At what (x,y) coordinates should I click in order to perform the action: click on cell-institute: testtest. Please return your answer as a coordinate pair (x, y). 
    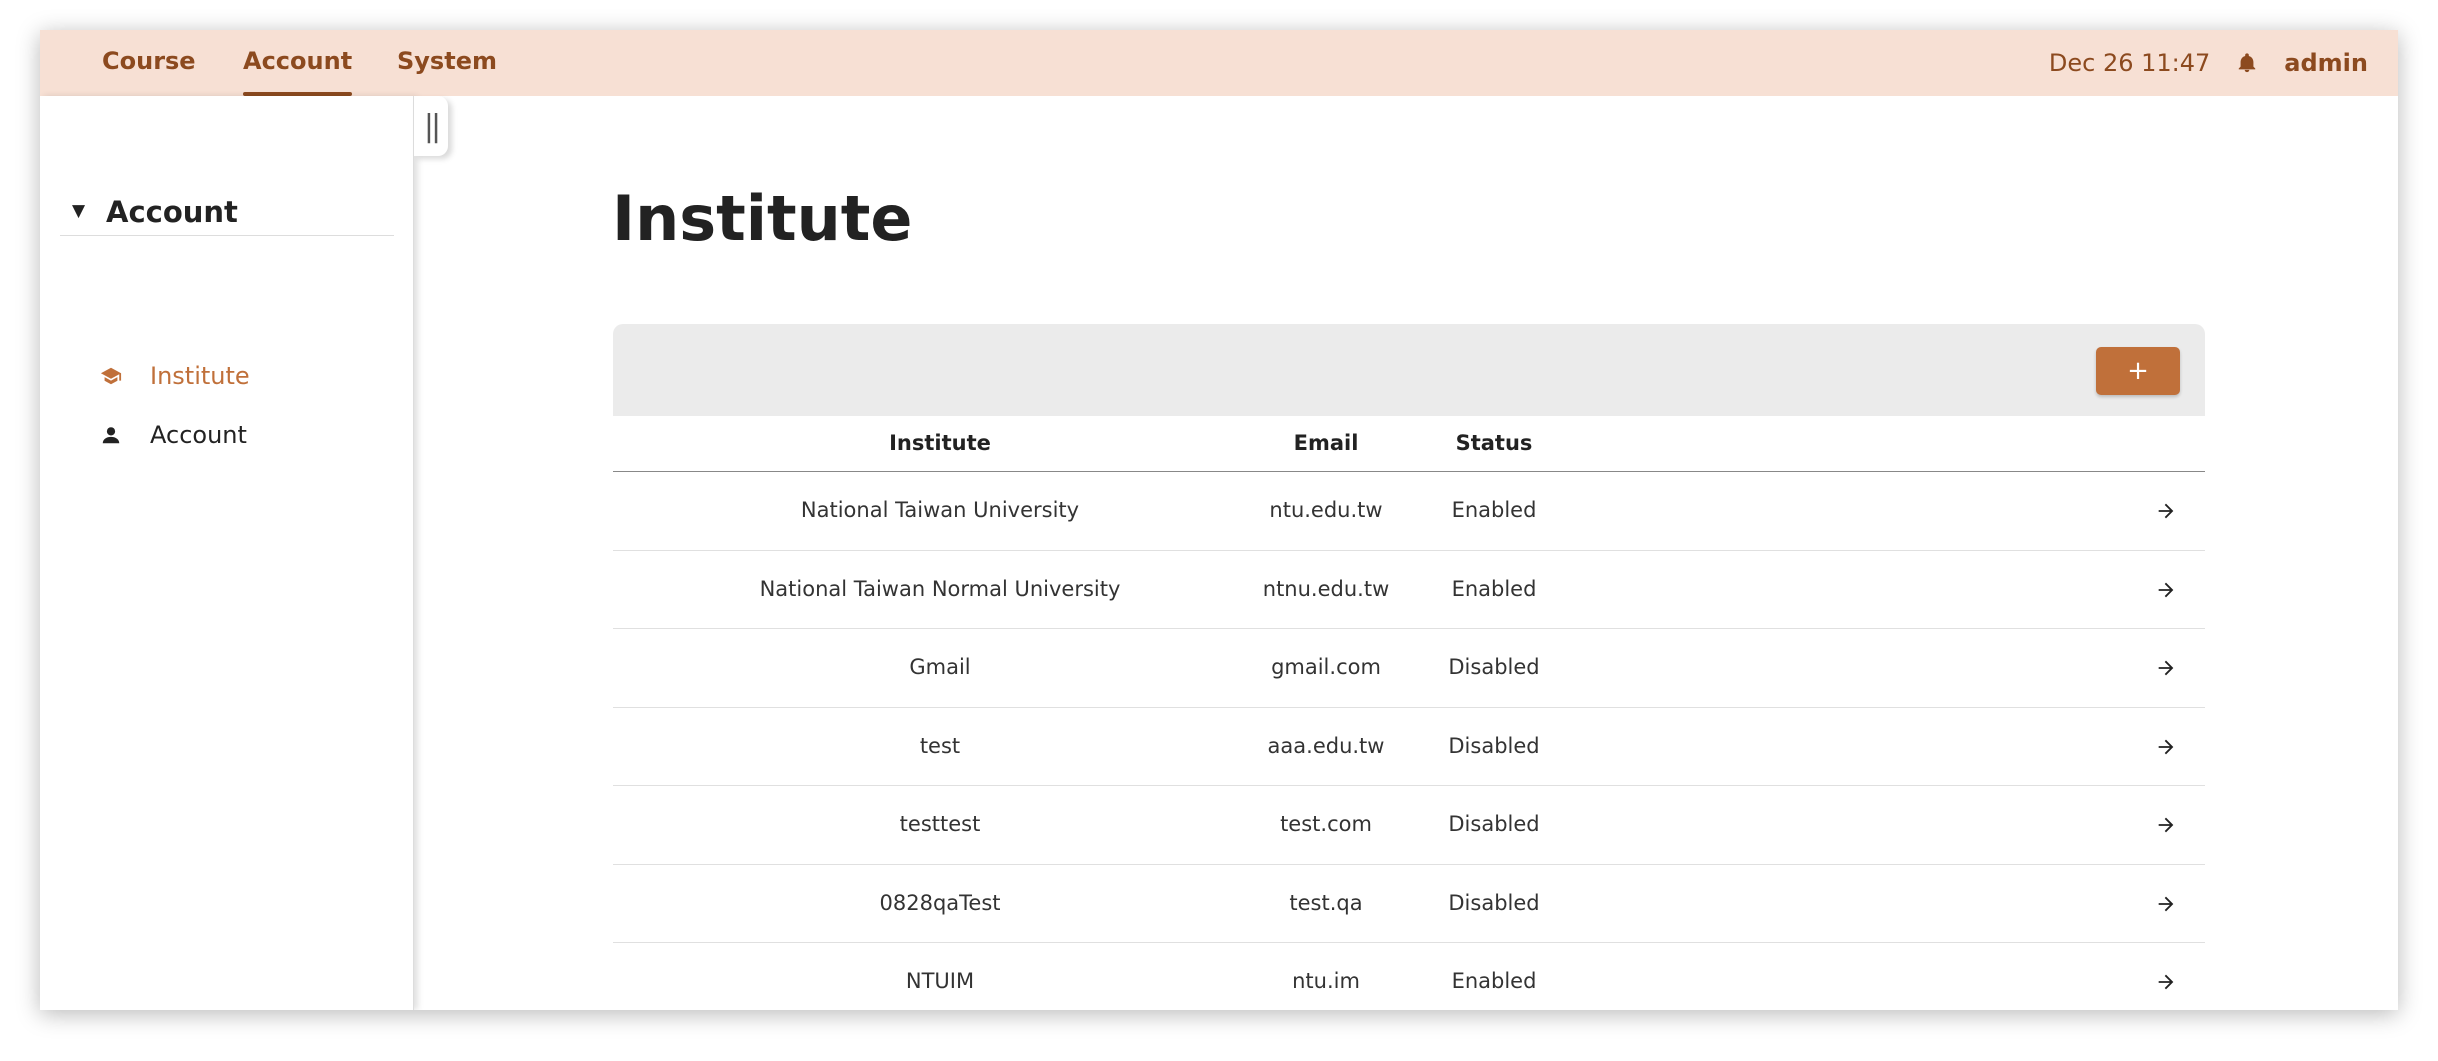
    Looking at the image, I should click on (940, 824).